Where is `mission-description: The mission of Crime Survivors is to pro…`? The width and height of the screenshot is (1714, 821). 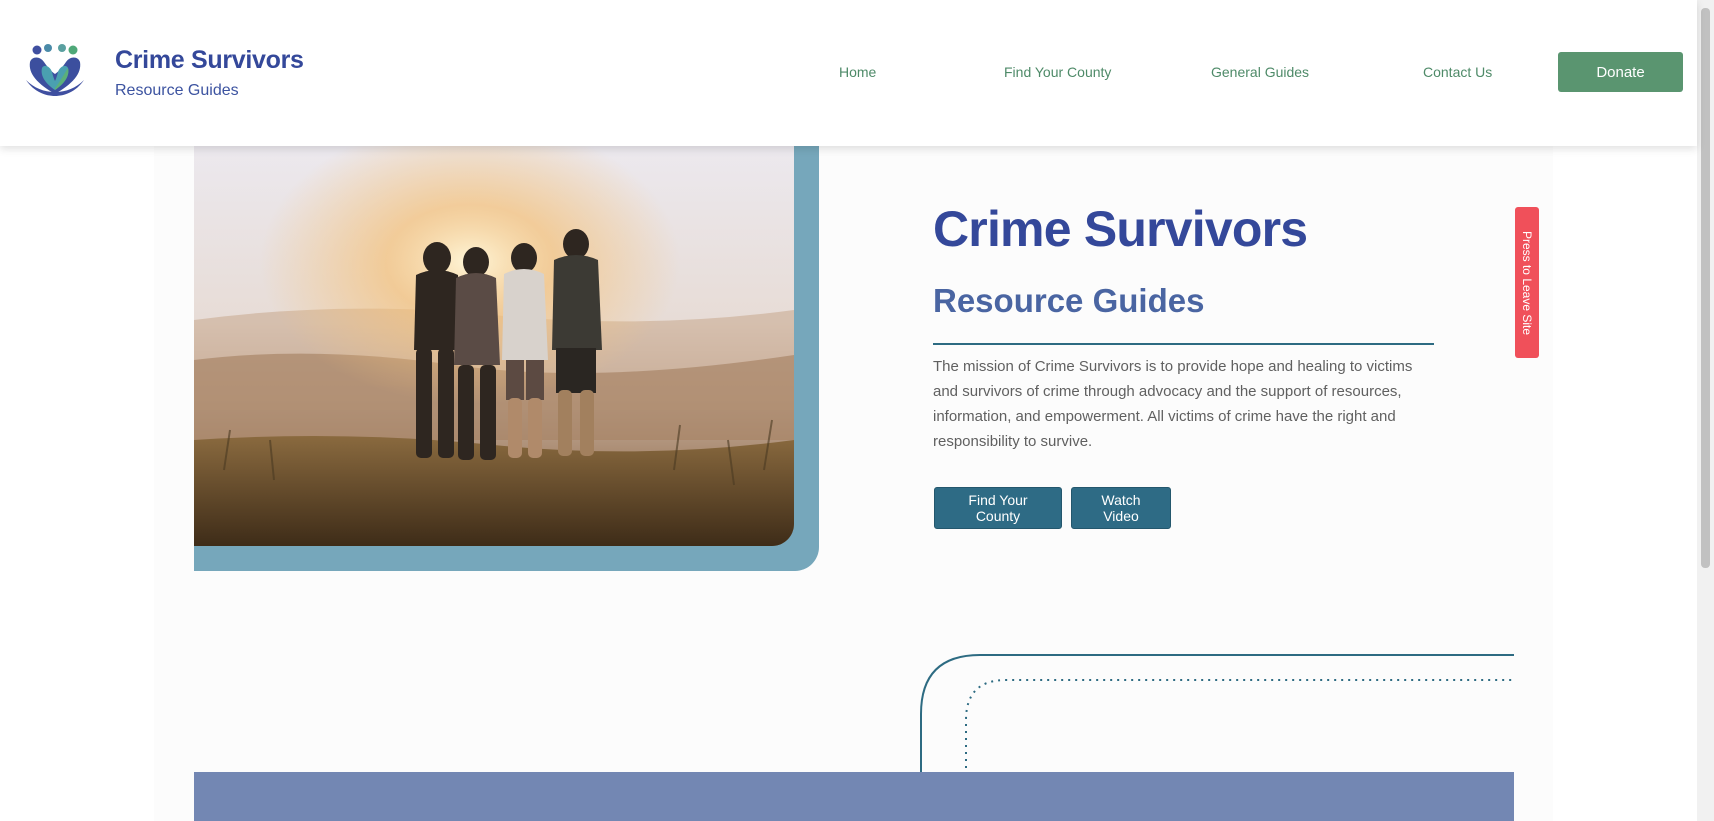 mission-description: The mission of Crime Survivors is to pro… is located at coordinates (1173, 404).